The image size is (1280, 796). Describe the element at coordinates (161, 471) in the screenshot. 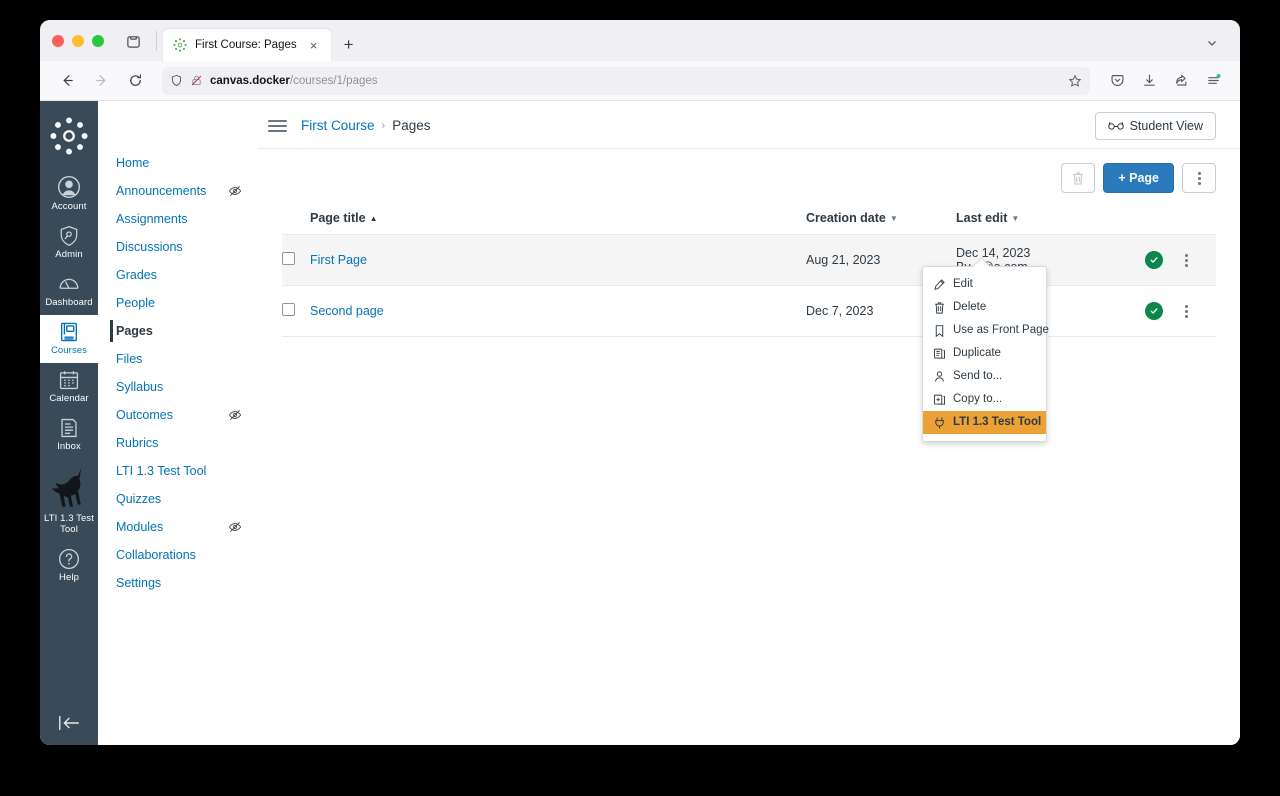

I see `course-nav-label: LTI 1.3 Test Tool` at that location.